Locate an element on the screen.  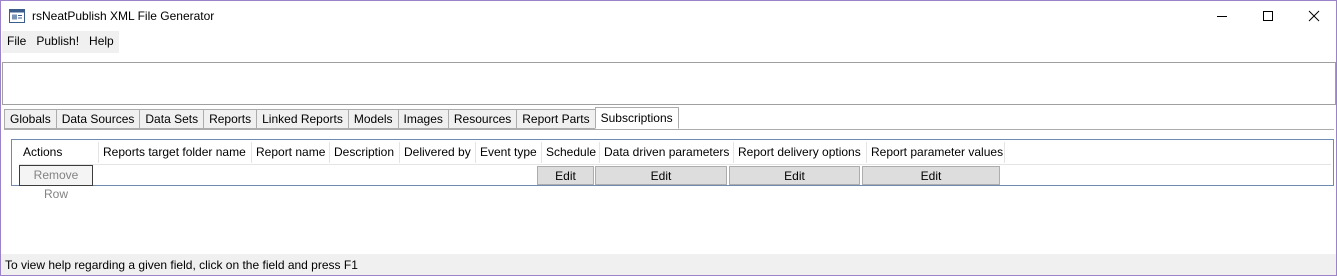
tab-reports: Reports is located at coordinates (230, 119).